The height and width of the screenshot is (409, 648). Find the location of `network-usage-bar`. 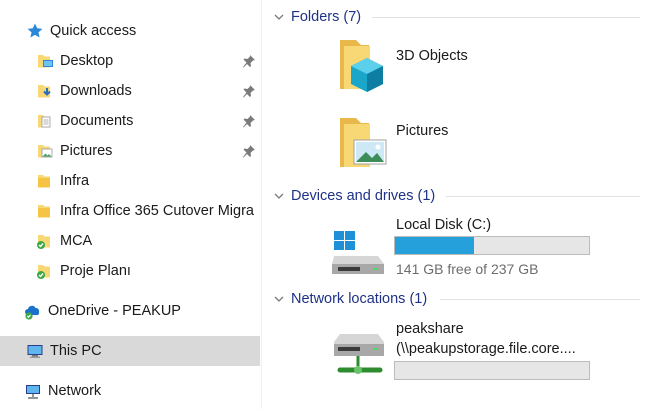

network-usage-bar is located at coordinates (492, 370).